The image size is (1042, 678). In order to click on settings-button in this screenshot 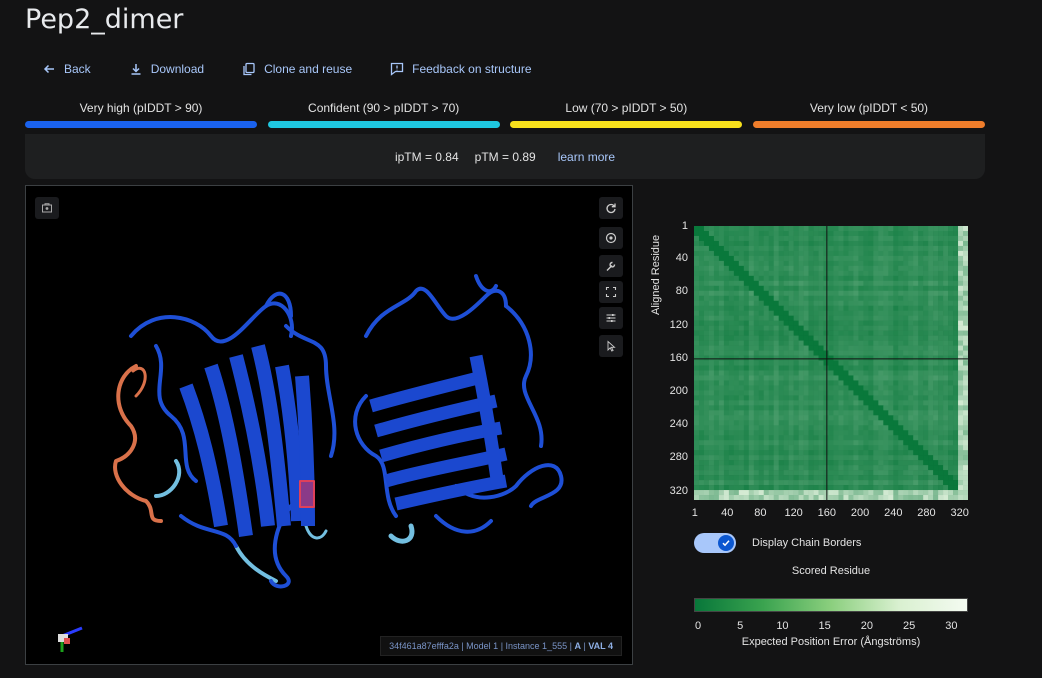, I will do `click(611, 266)`.